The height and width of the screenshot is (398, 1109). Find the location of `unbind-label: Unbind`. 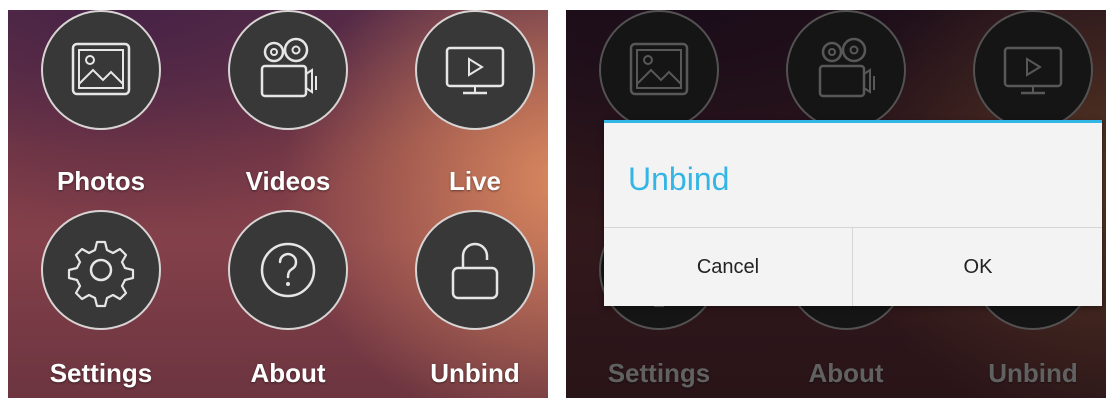

unbind-label: Unbind is located at coordinates (475, 373).